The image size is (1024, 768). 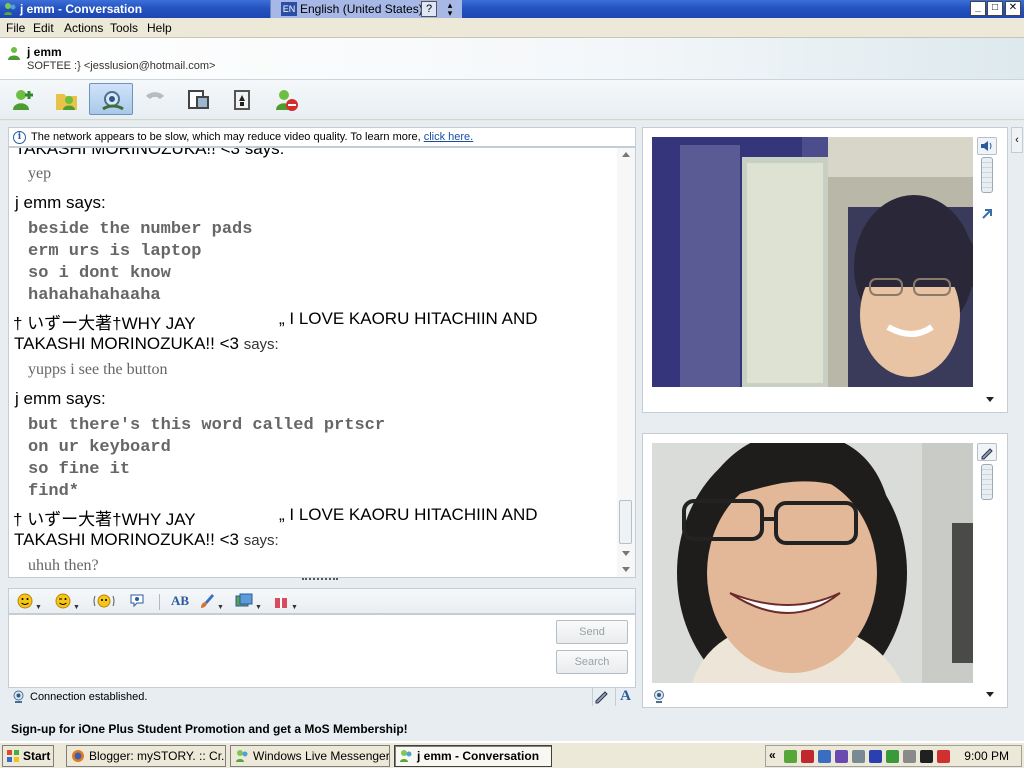 What do you see at coordinates (83, 28) in the screenshot?
I see `menu-actions: Actions` at bounding box center [83, 28].